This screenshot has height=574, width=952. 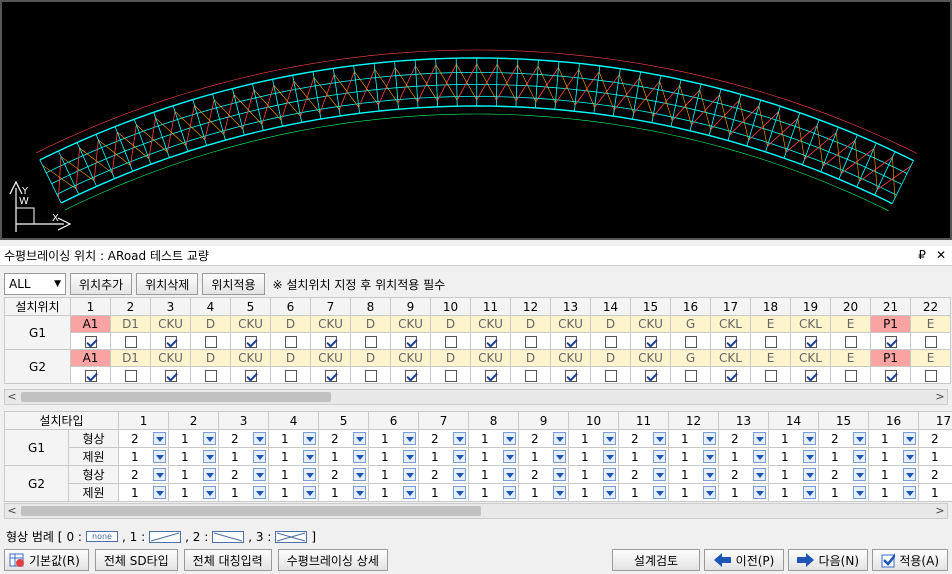 I want to click on scroll-right-icon: >, so click(x=940, y=511).